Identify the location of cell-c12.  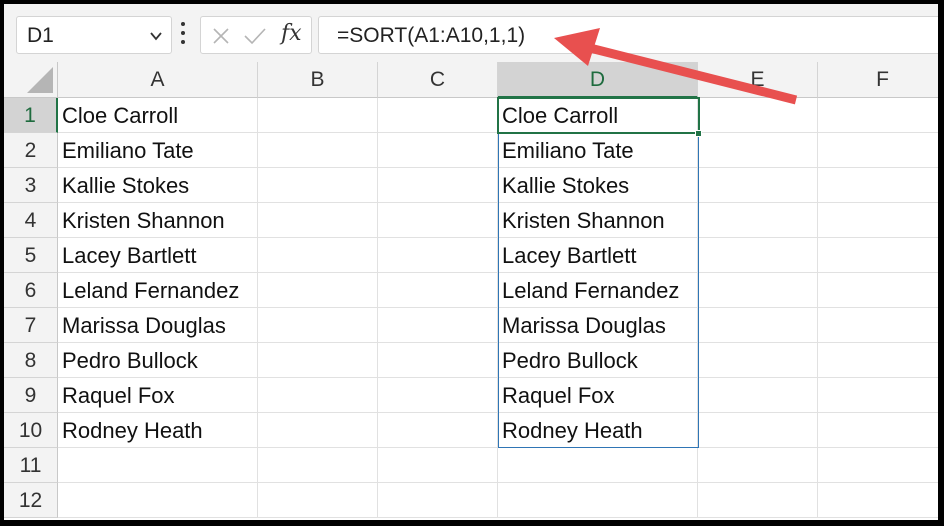
(438, 500).